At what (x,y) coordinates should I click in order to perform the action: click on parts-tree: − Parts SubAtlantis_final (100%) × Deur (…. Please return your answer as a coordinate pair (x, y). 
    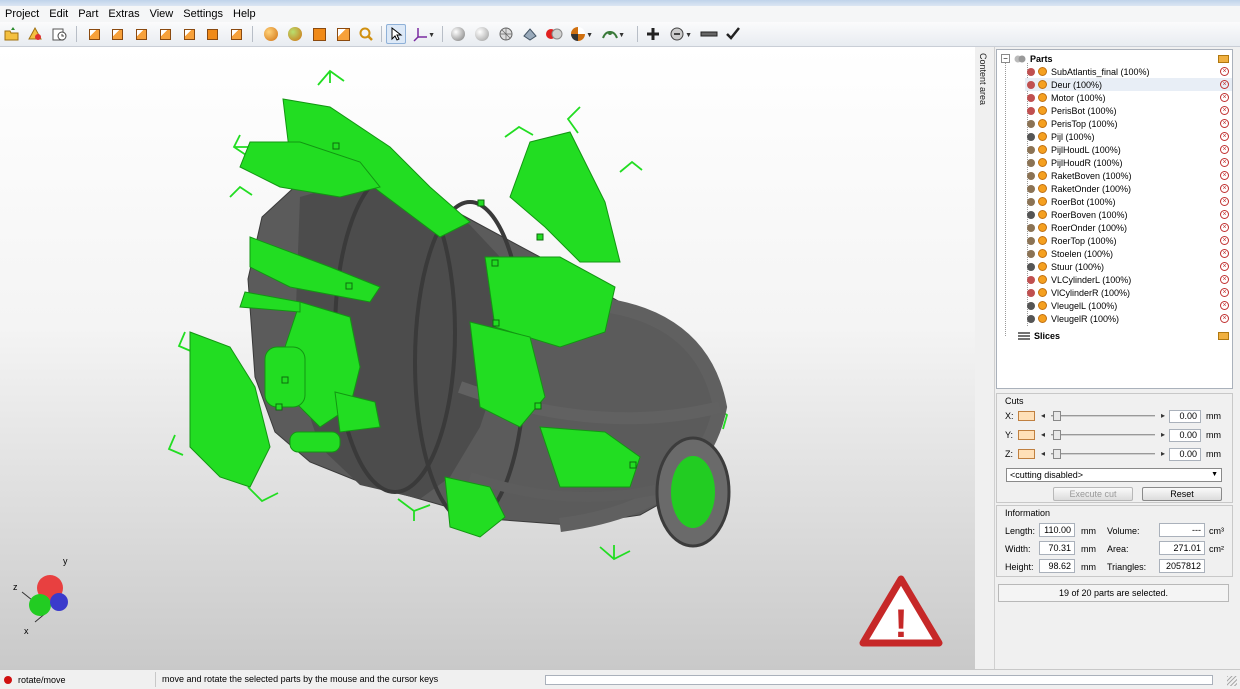
    Looking at the image, I should click on (1114, 219).